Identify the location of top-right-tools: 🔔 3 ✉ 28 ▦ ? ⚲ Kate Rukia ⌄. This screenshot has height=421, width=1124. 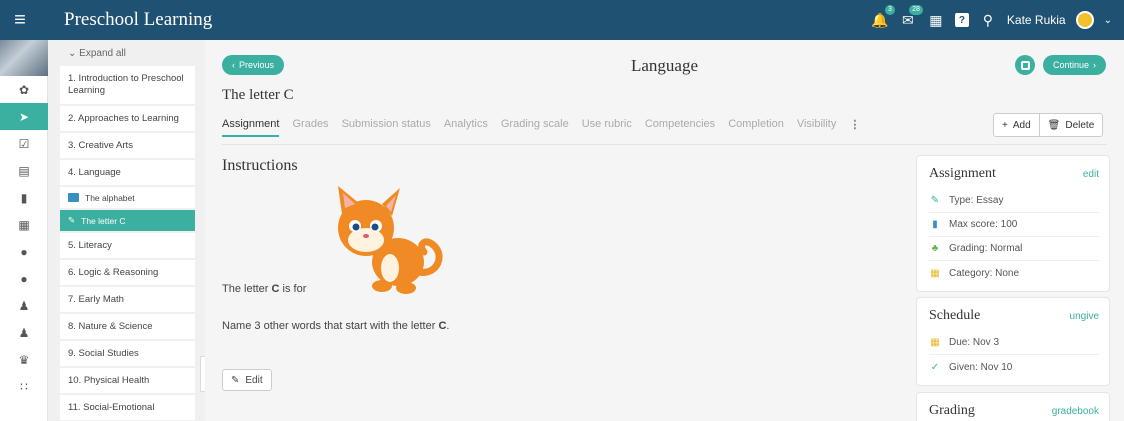
(991, 20).